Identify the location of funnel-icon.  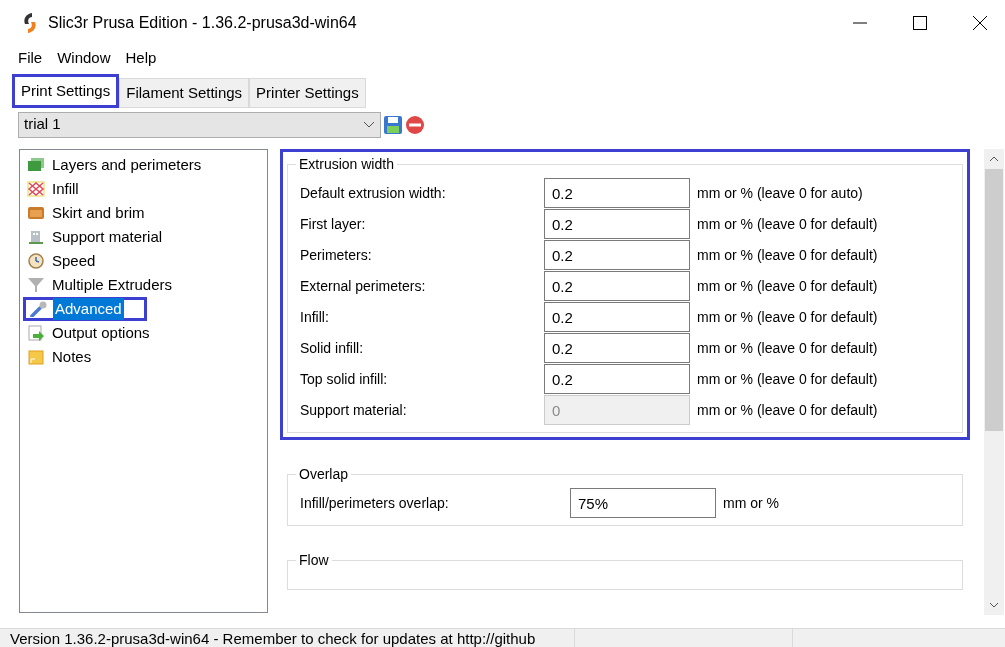
(36, 285).